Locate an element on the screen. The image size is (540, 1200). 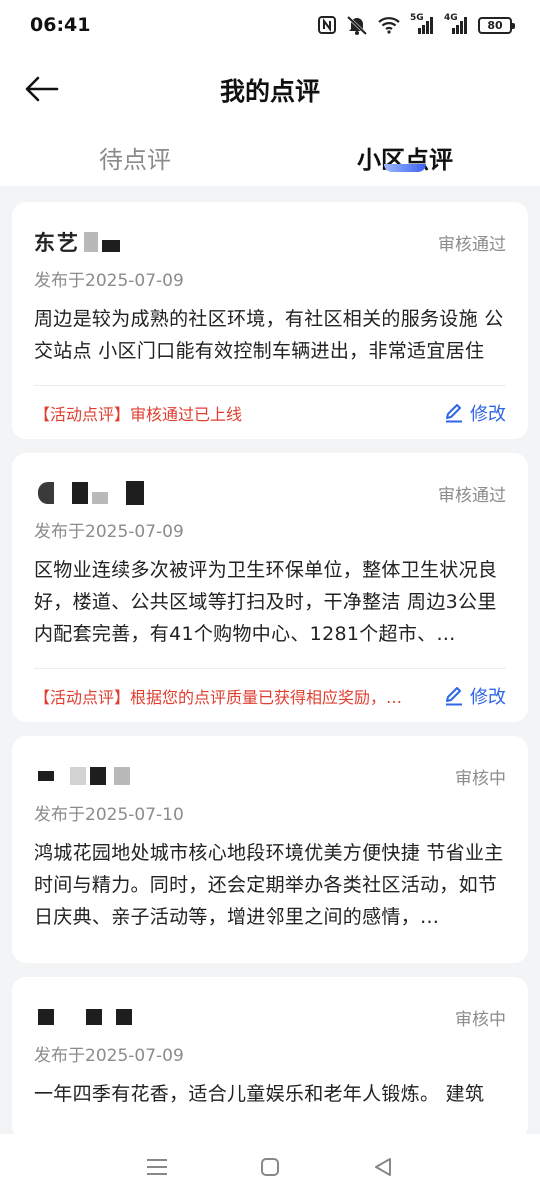
activity-note: 【活动点评】审核通过已上线 is located at coordinates (138, 414).